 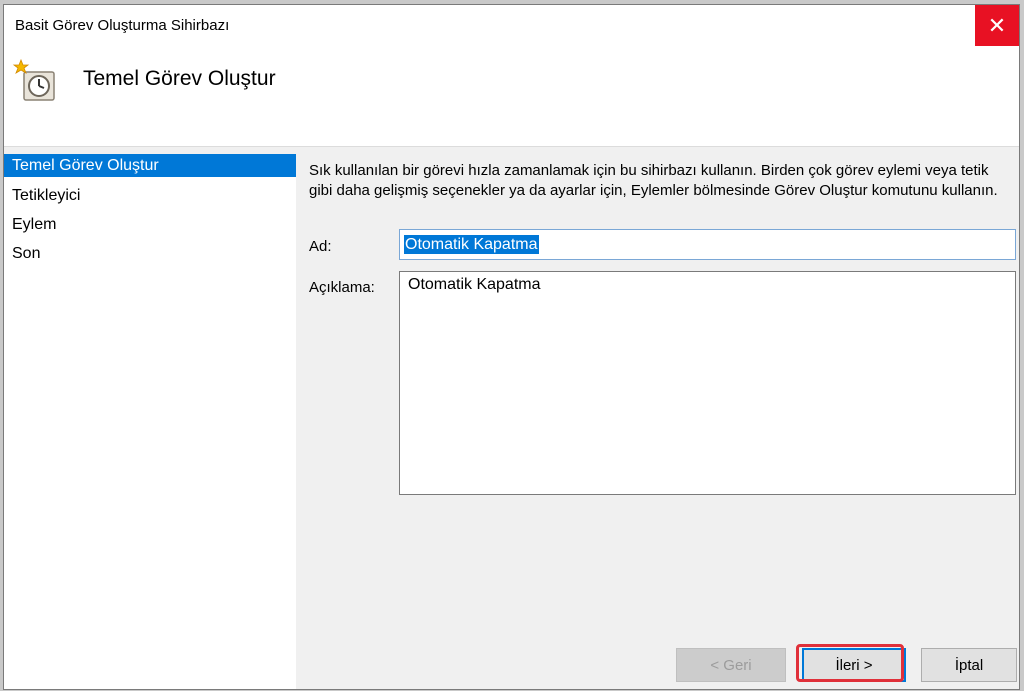 I want to click on page-heading: Temel Görev Oluştur, so click(x=179, y=78).